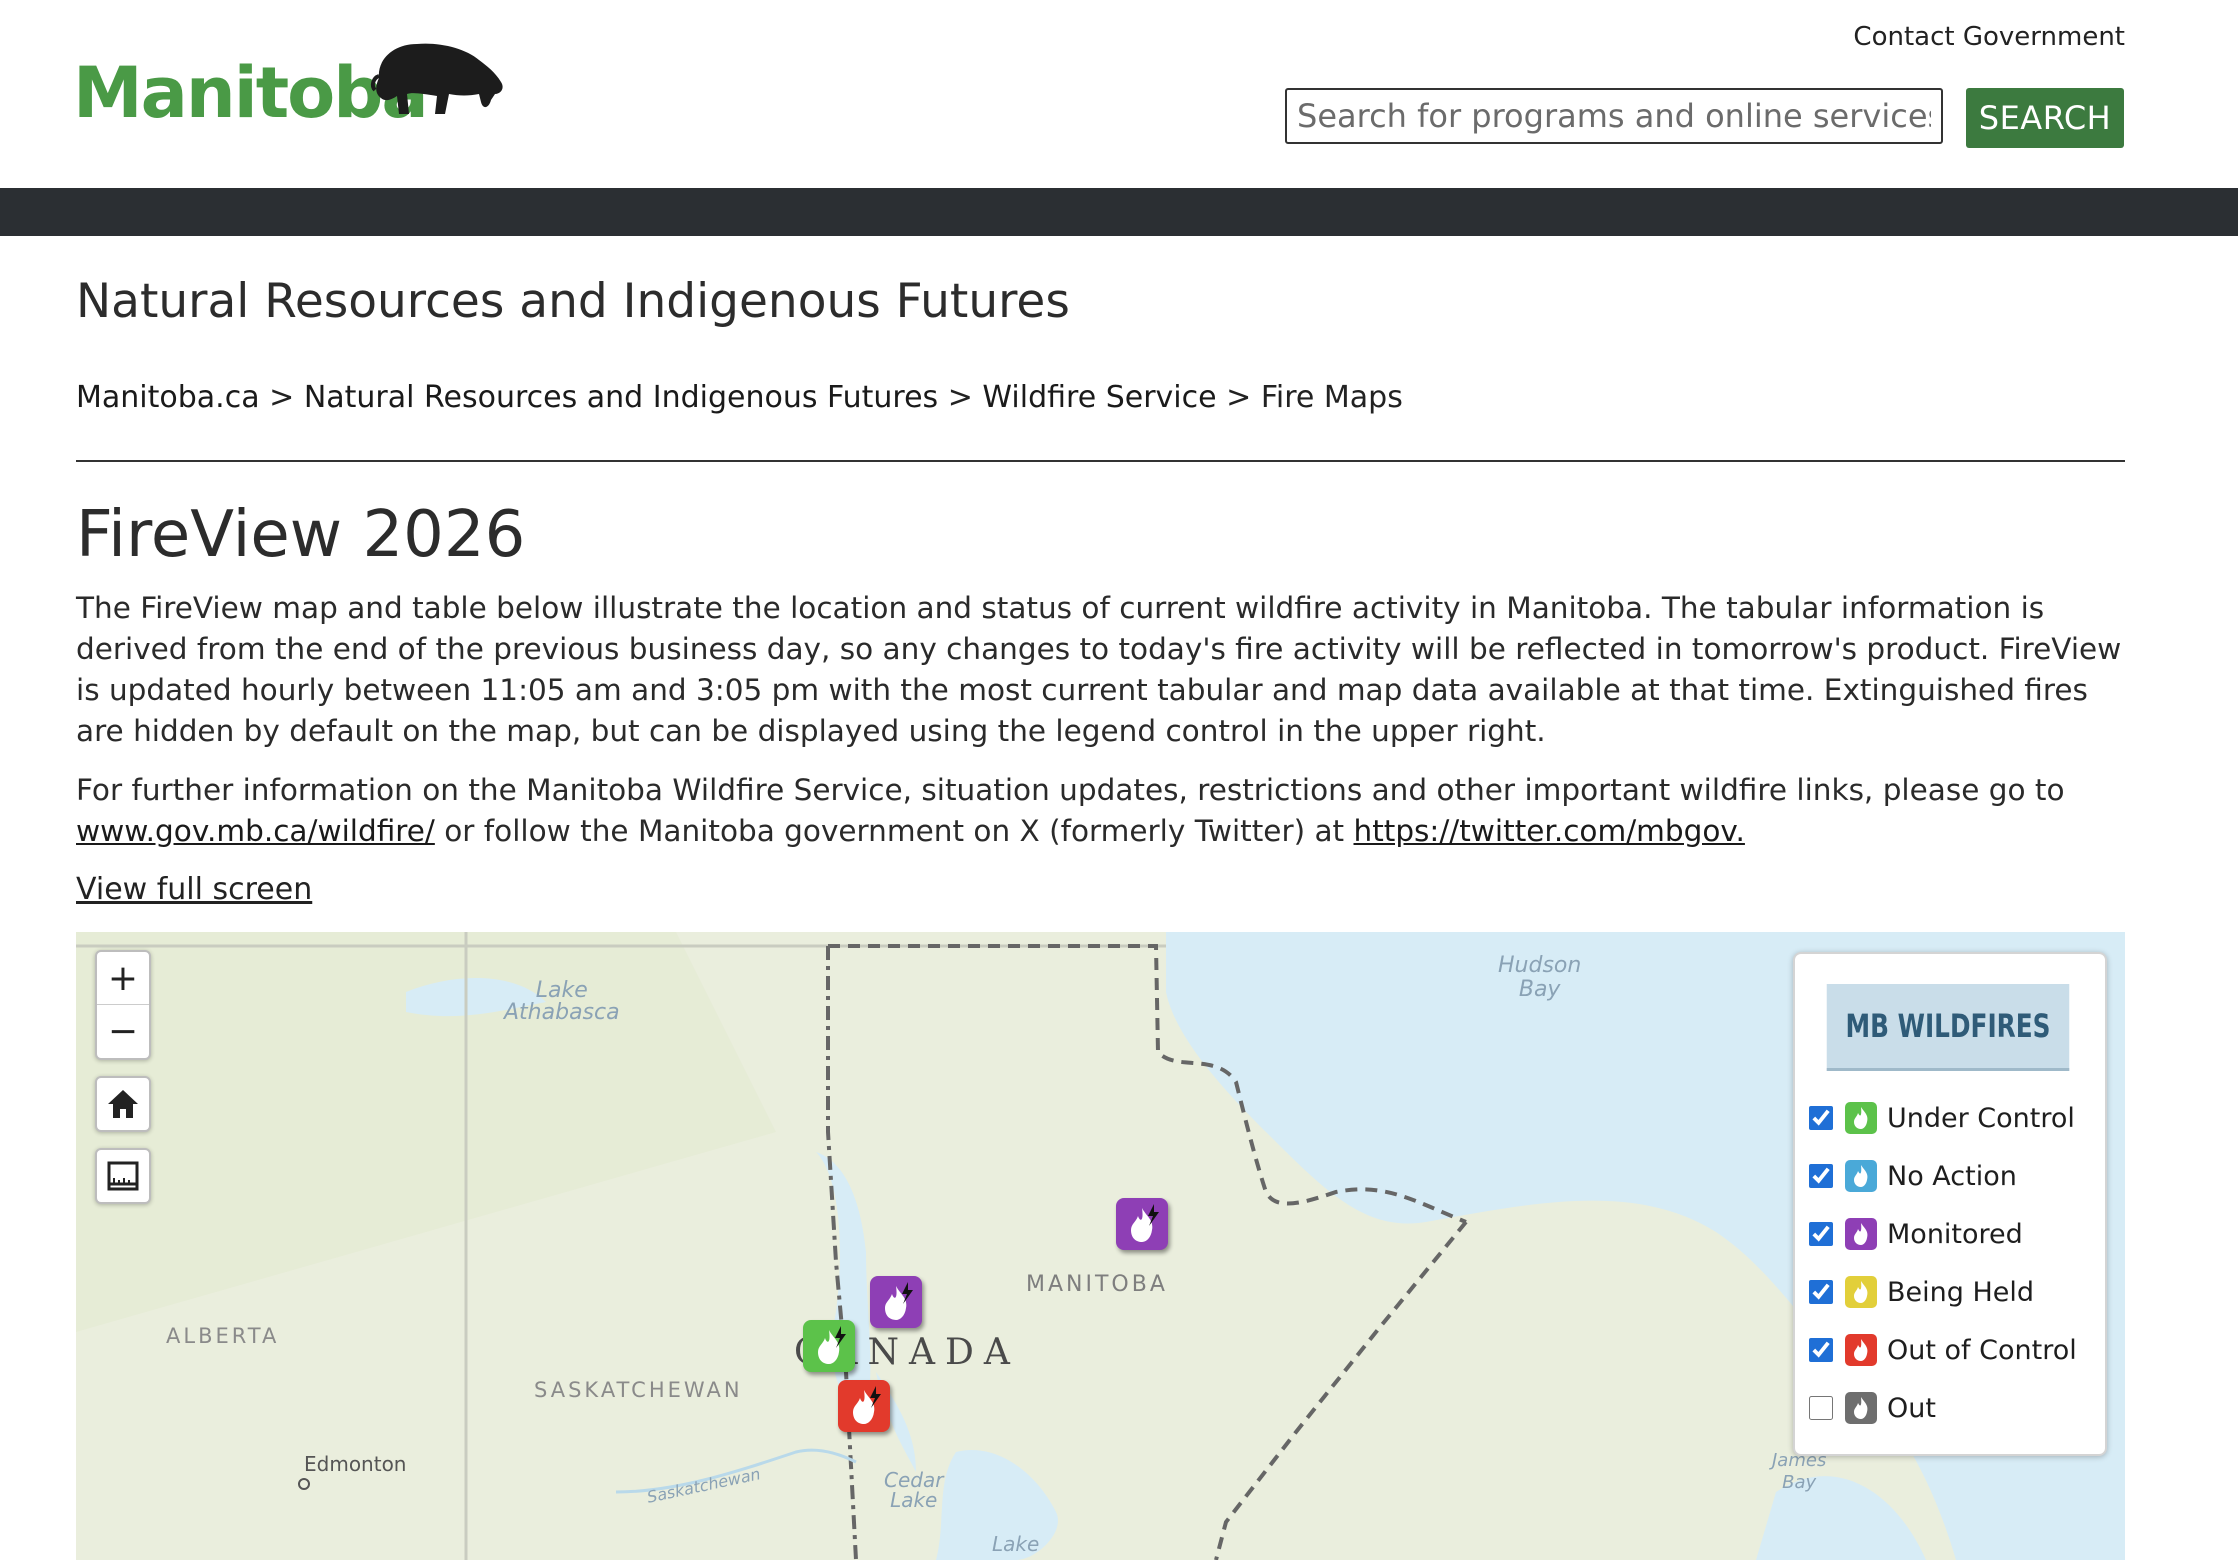 The image size is (2238, 1560). What do you see at coordinates (1016, 1544) in the screenshot?
I see `lake-label: Lake` at bounding box center [1016, 1544].